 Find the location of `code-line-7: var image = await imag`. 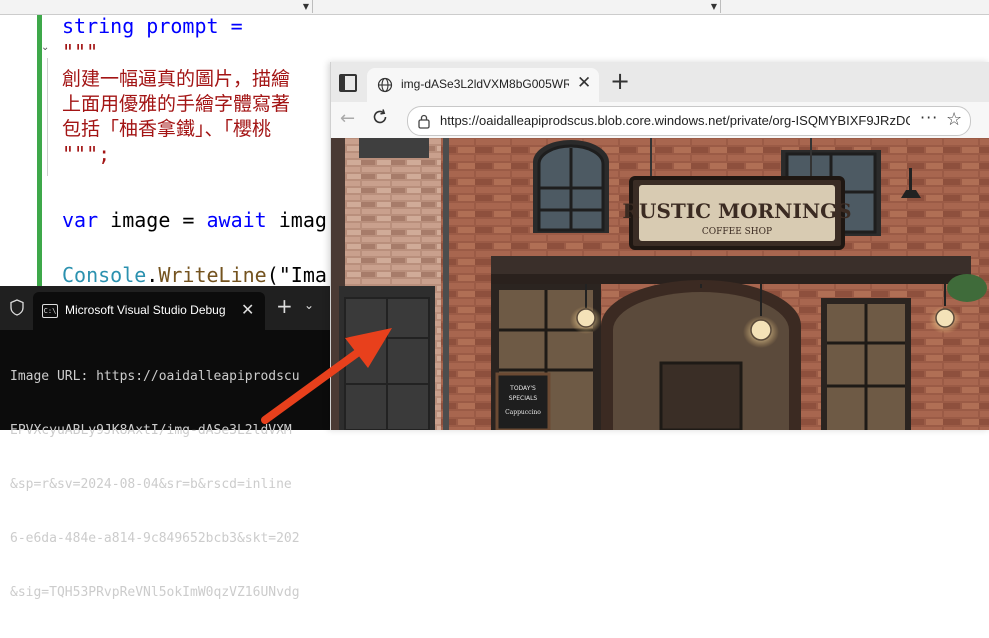

code-line-7: var image = await imag is located at coordinates (194, 220).